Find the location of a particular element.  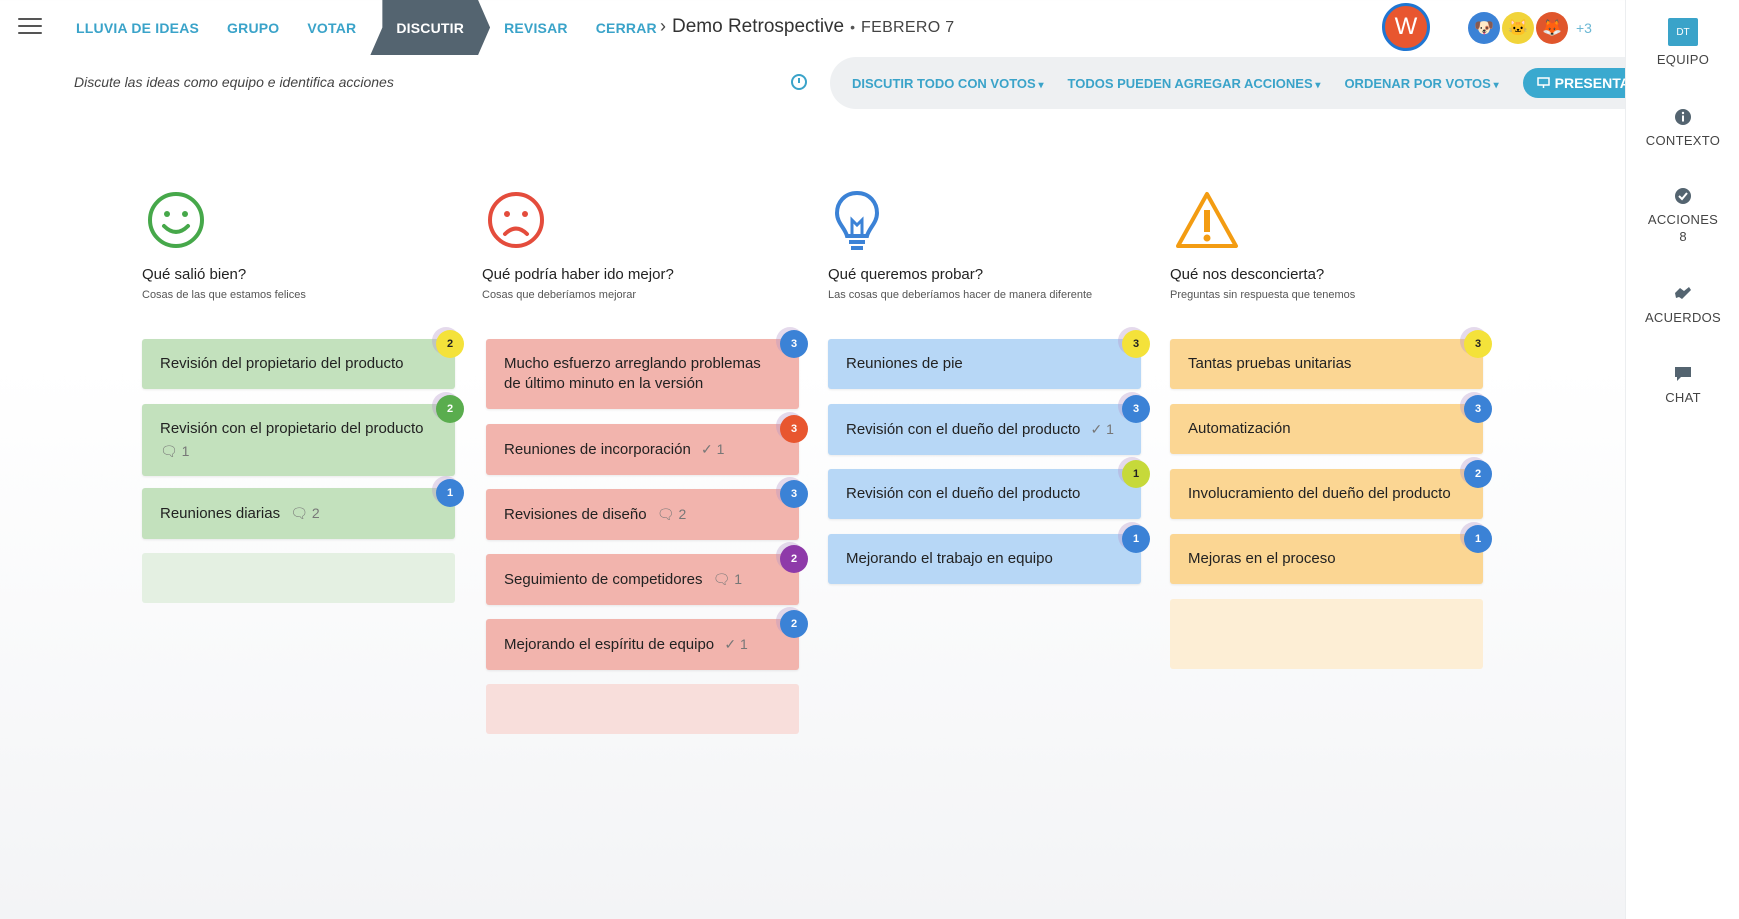

warning-icon is located at coordinates (1332, 224).